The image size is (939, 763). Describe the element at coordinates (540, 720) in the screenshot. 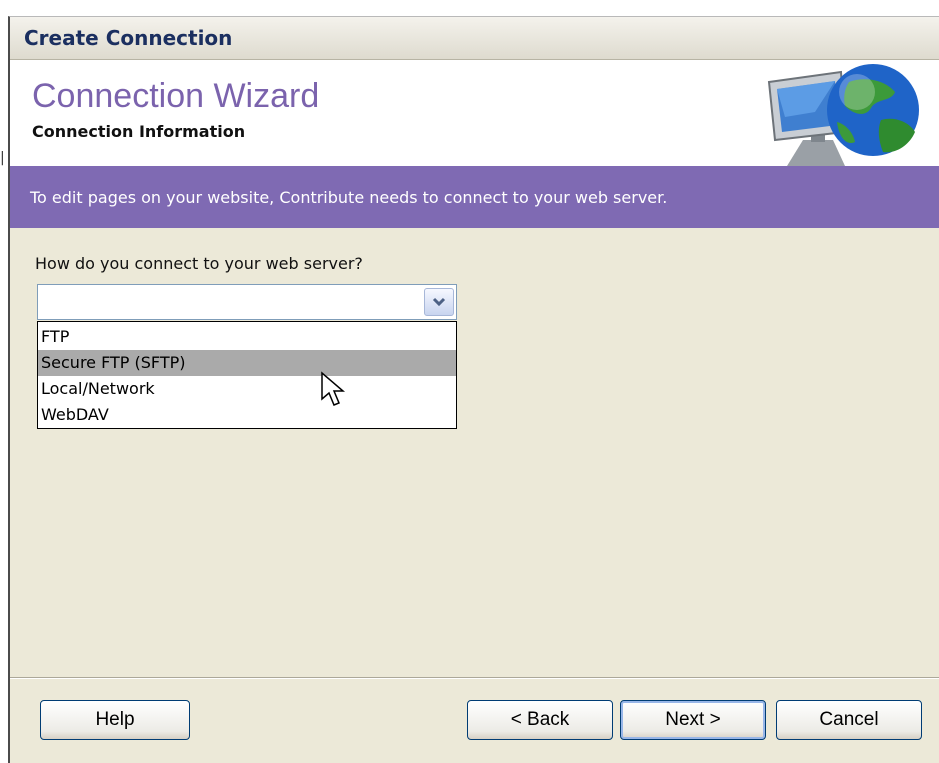

I see `back-button: < Back` at that location.